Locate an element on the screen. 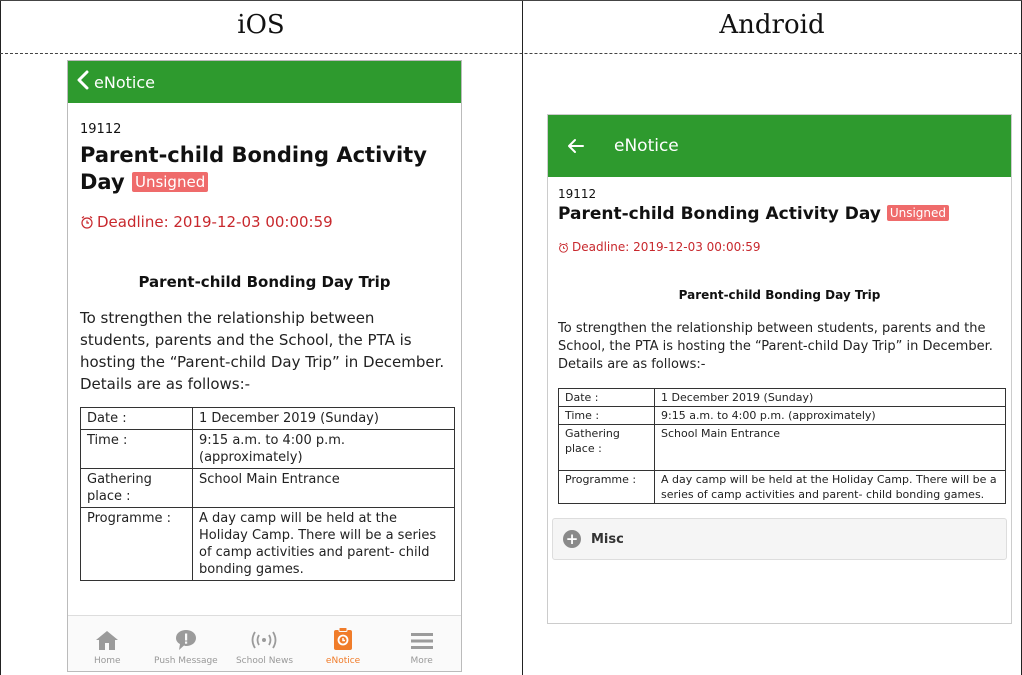 This screenshot has width=1022, height=675. table-top-border is located at coordinates (511, 0).